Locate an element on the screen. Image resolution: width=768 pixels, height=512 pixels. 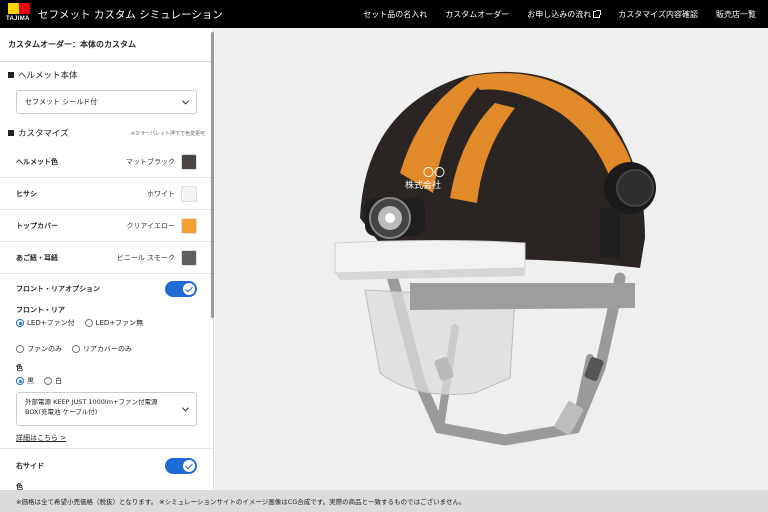
details-link: 詳細はこちら > is located at coordinates (106, 438).